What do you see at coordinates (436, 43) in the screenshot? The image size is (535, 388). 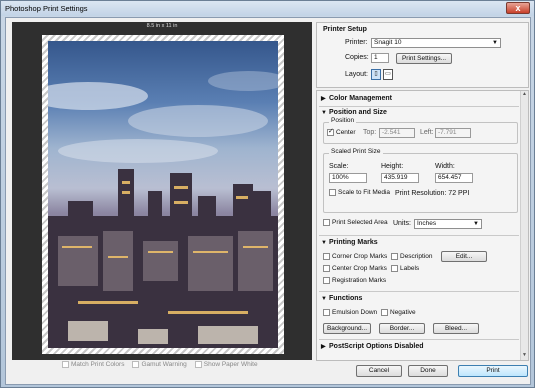 I see `printer-select: Snagit 10 ▼` at bounding box center [436, 43].